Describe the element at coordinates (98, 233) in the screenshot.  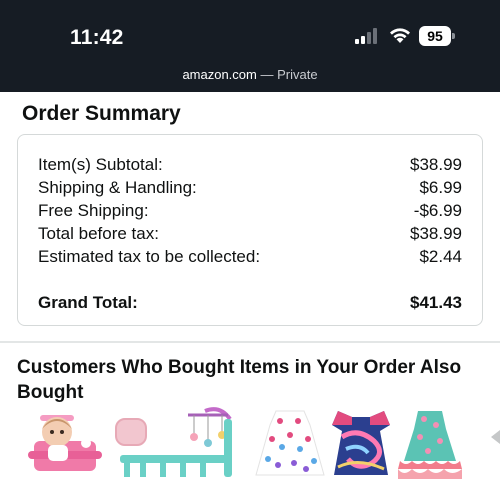
I see `summary-label: Total before tax:` at that location.